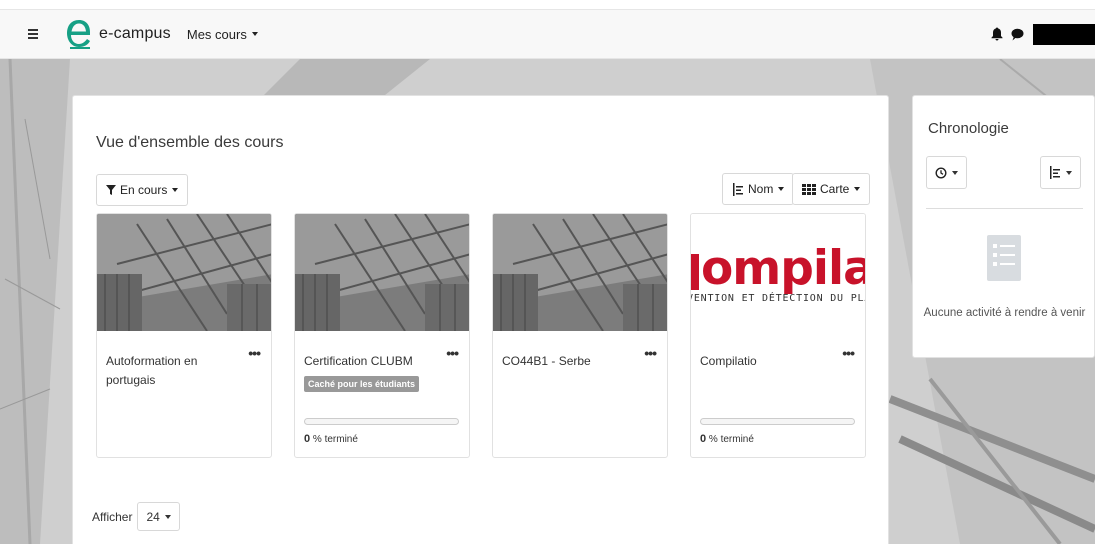 This screenshot has width=1095, height=544. I want to click on view-label: Carte, so click(835, 189).